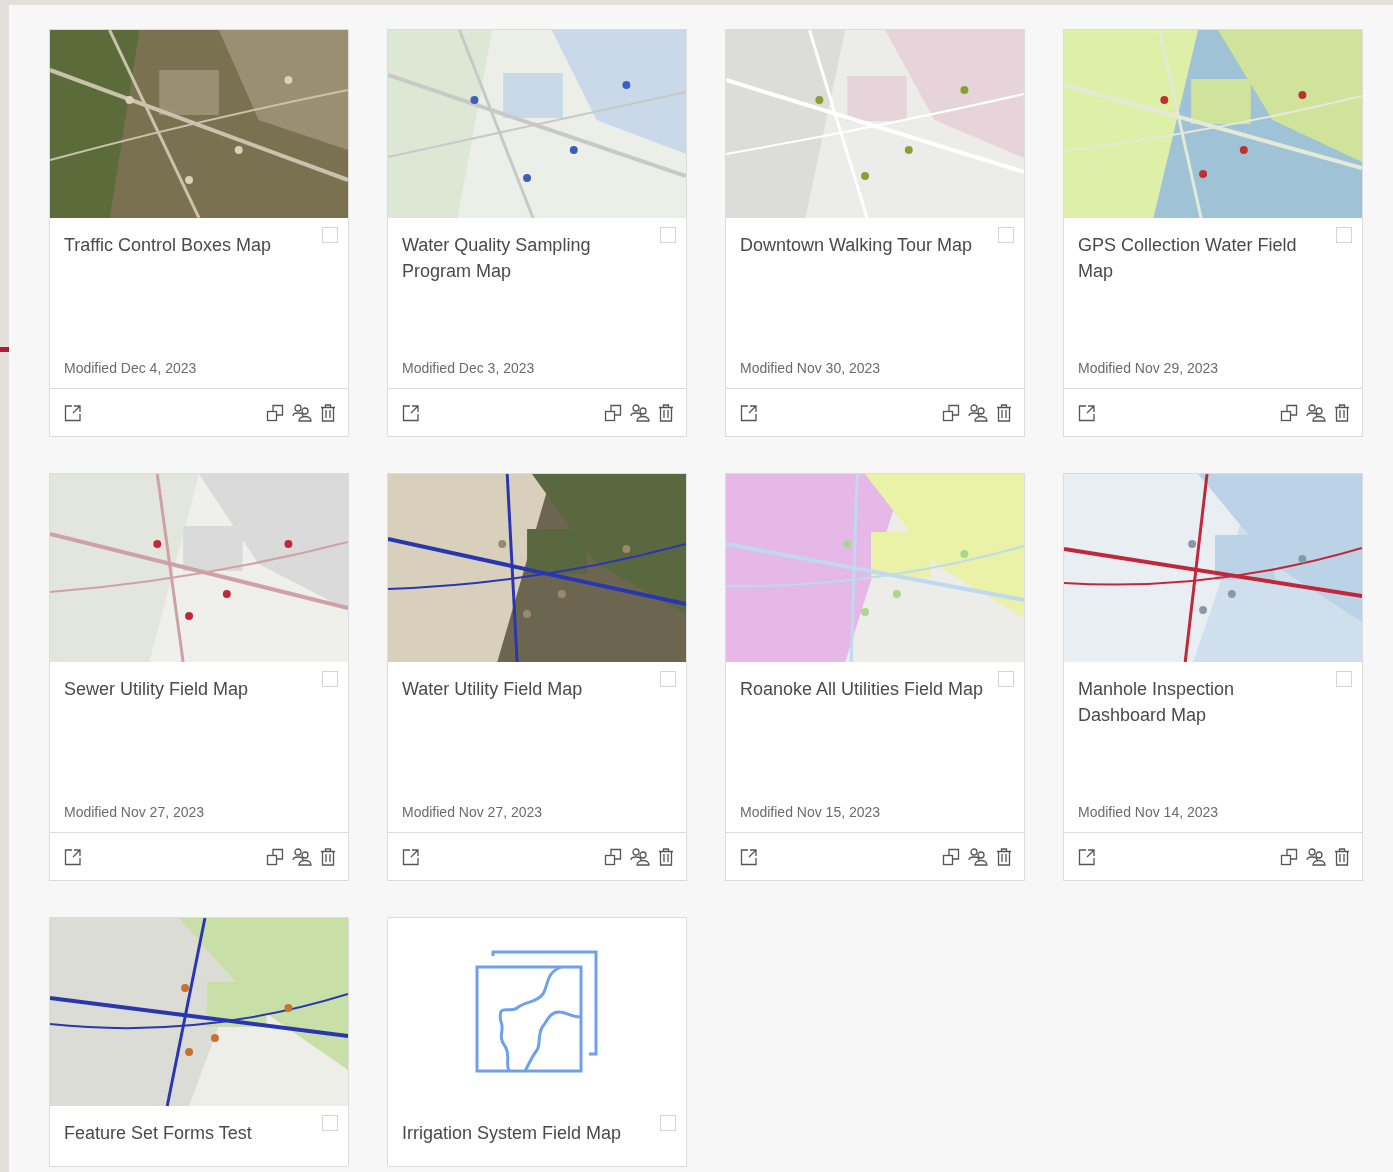 This screenshot has height=1172, width=1393. Describe the element at coordinates (1149, 812) in the screenshot. I see `modified-date: Modified Nov 14, 2023` at that location.